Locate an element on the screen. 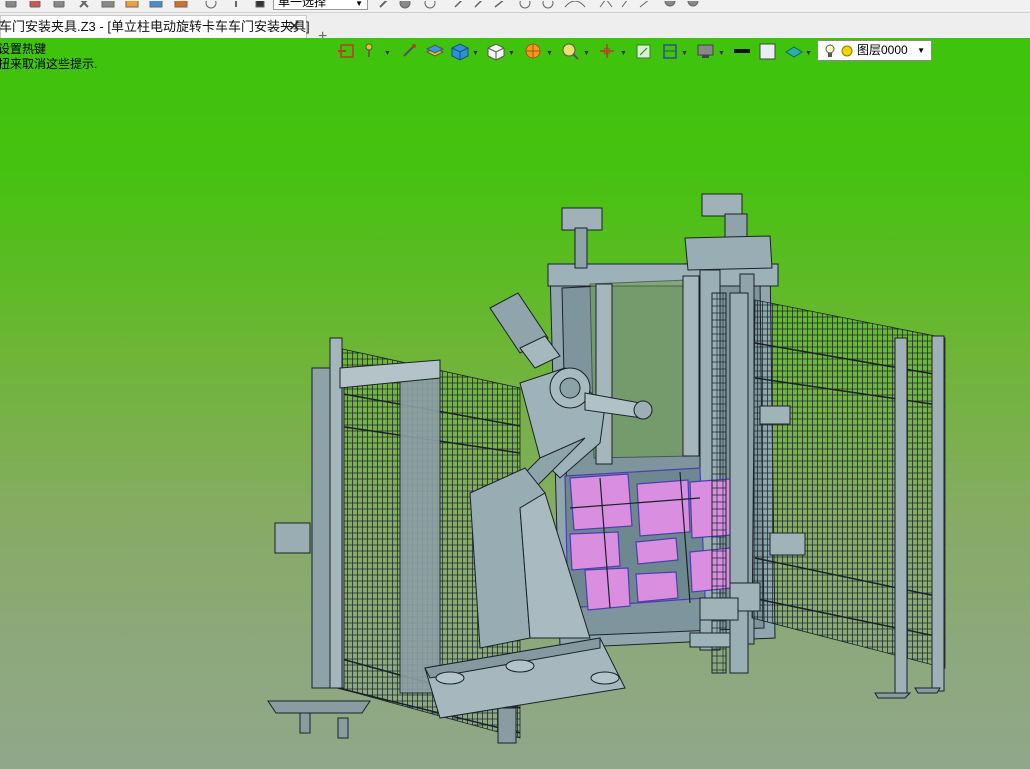  book-icon is located at coordinates (156, 4).